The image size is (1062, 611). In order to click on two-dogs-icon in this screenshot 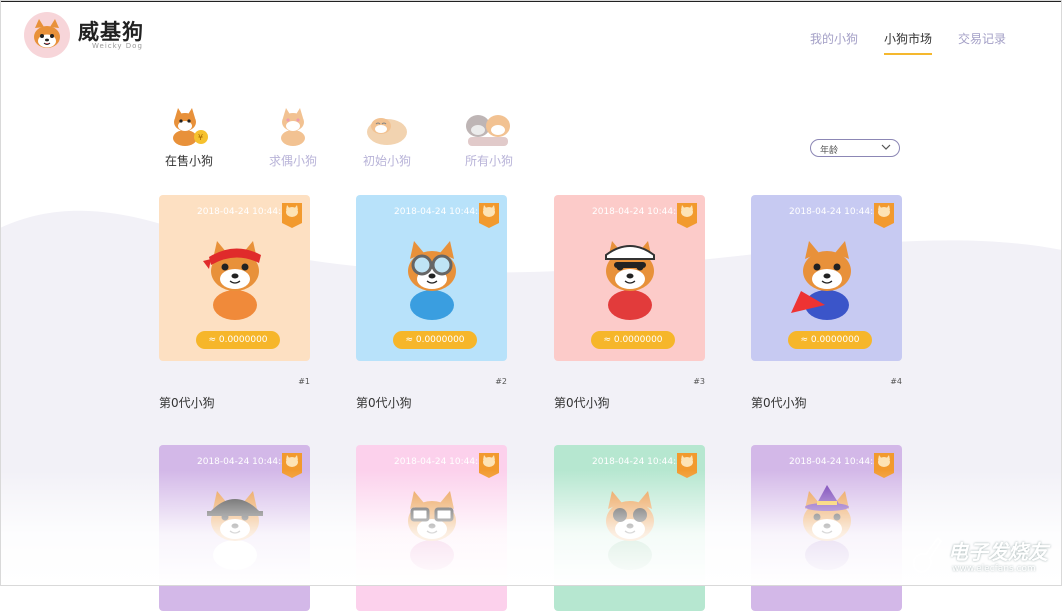, I will do `click(488, 130)`.